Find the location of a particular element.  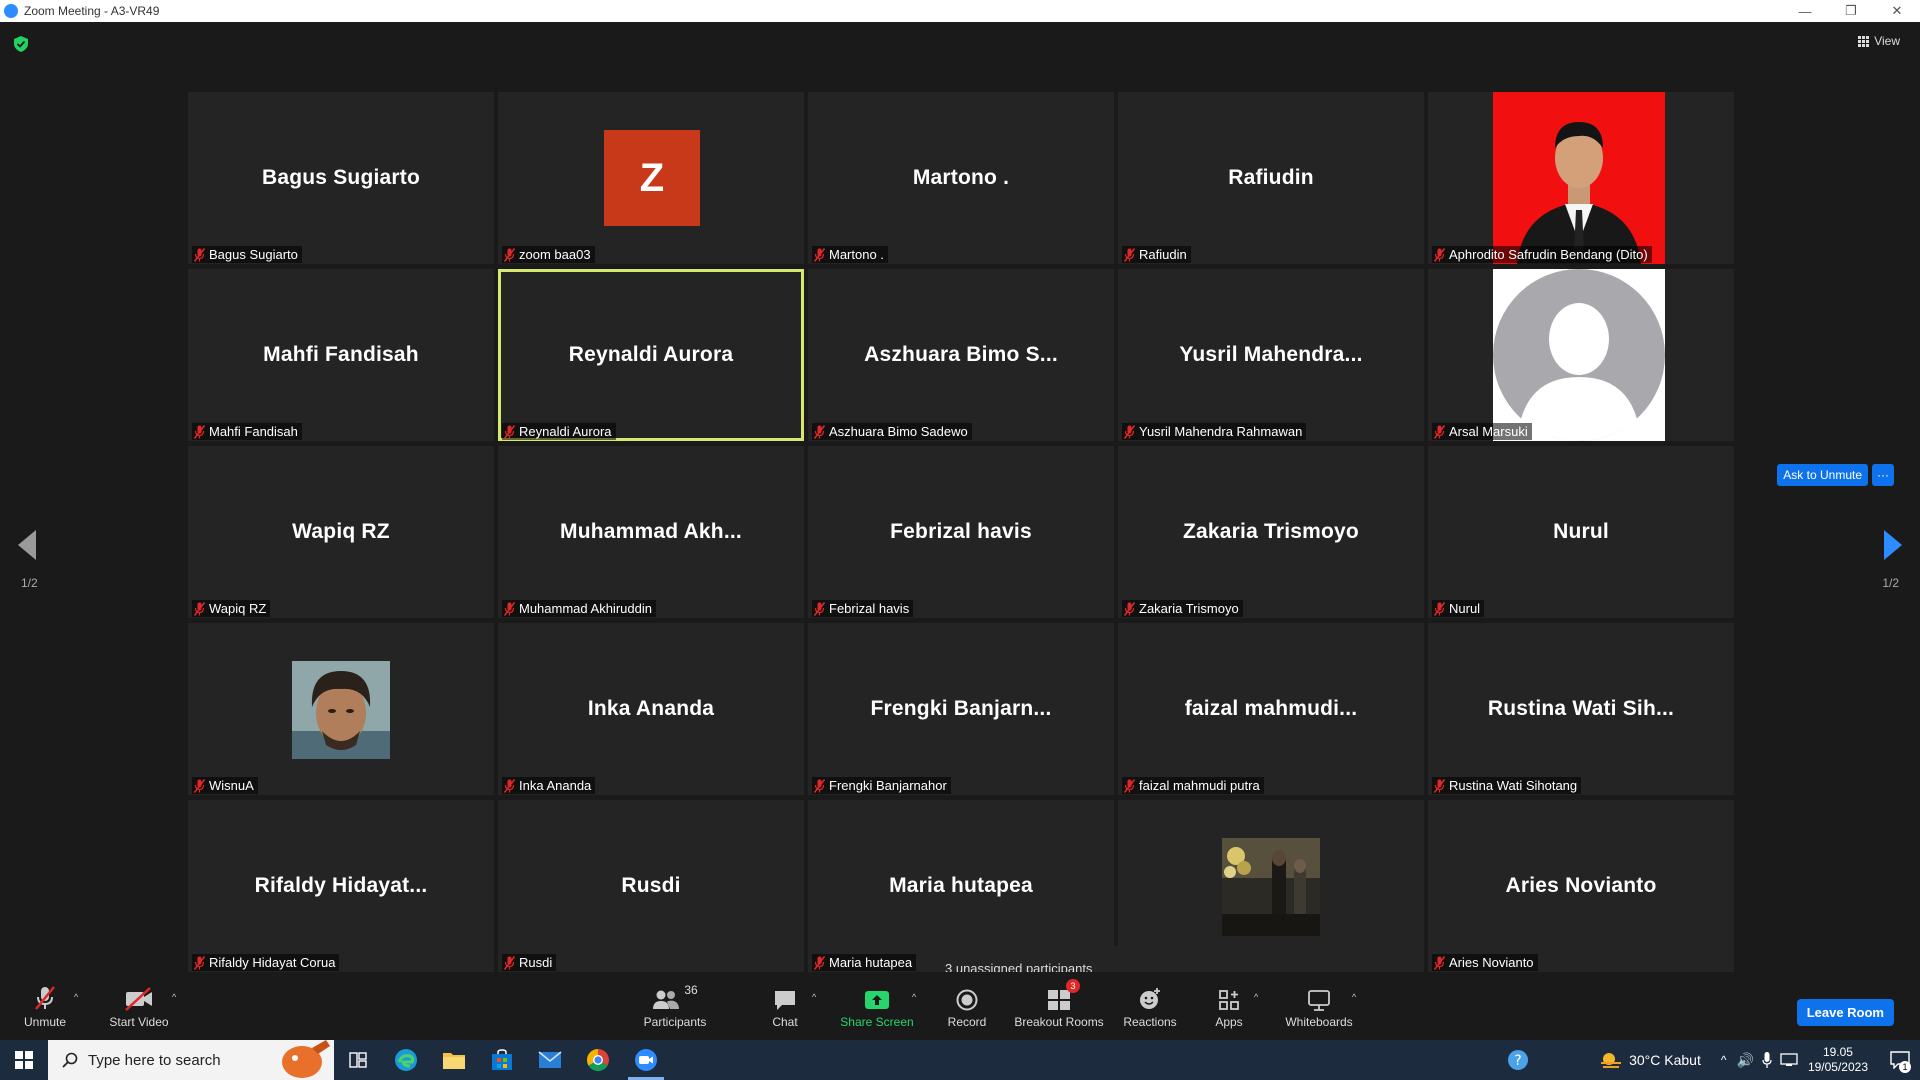

participant-display-name: Aries Novianto is located at coordinates (1581, 885).